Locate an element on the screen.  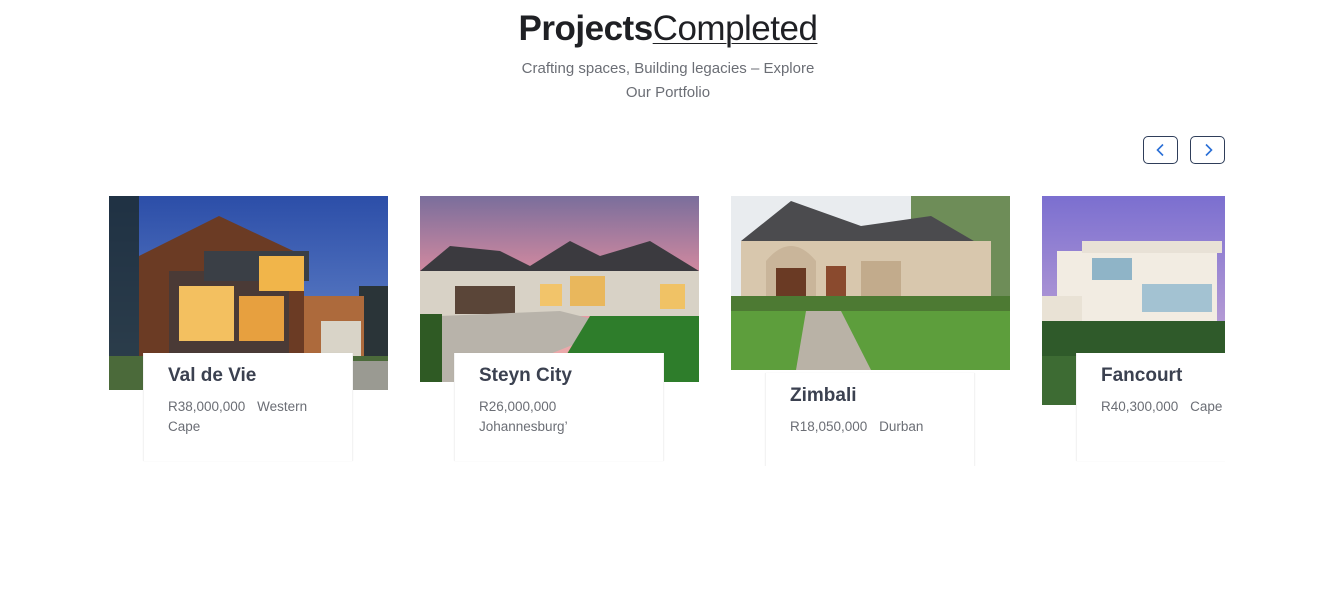
project-name: Steyn City is located at coordinates (525, 375).